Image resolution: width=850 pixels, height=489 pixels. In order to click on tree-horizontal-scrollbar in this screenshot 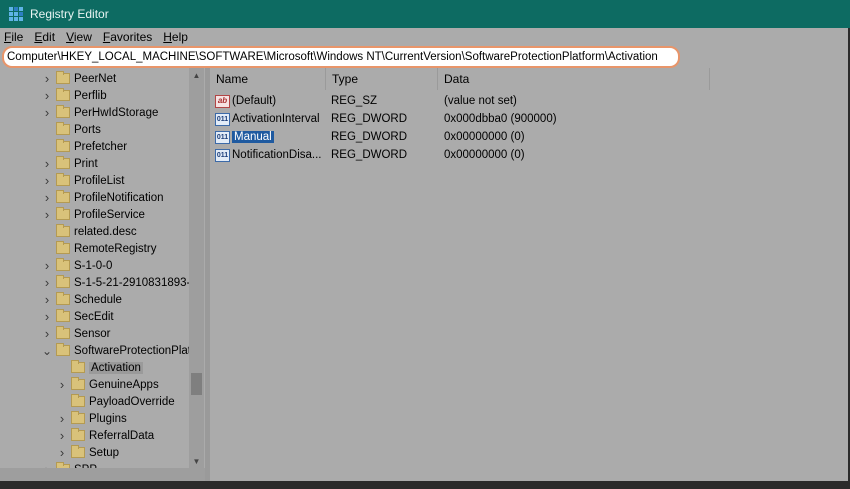, I will do `click(102, 474)`.